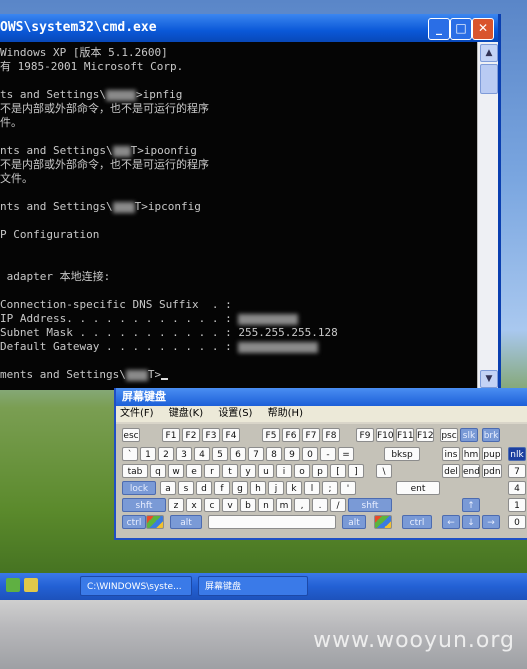 The width and height of the screenshot is (527, 669). Describe the element at coordinates (471, 454) in the screenshot. I see `key-hm: hm` at that location.